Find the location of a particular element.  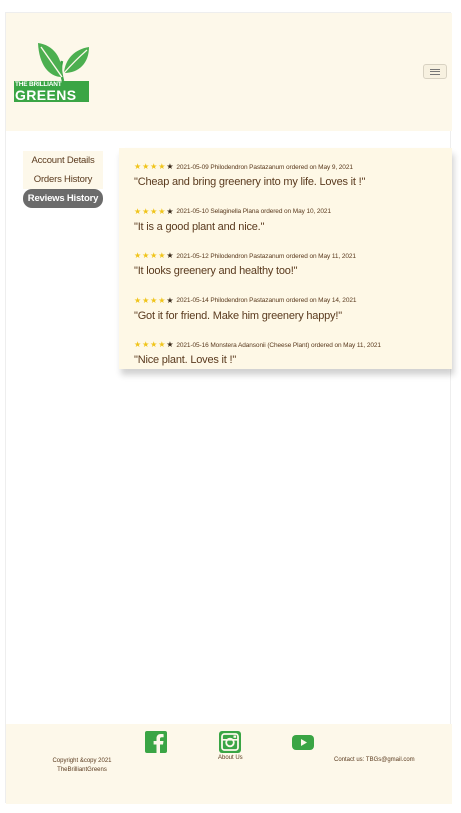

sidebar-item-orders-history: Orders History is located at coordinates (63, 179).